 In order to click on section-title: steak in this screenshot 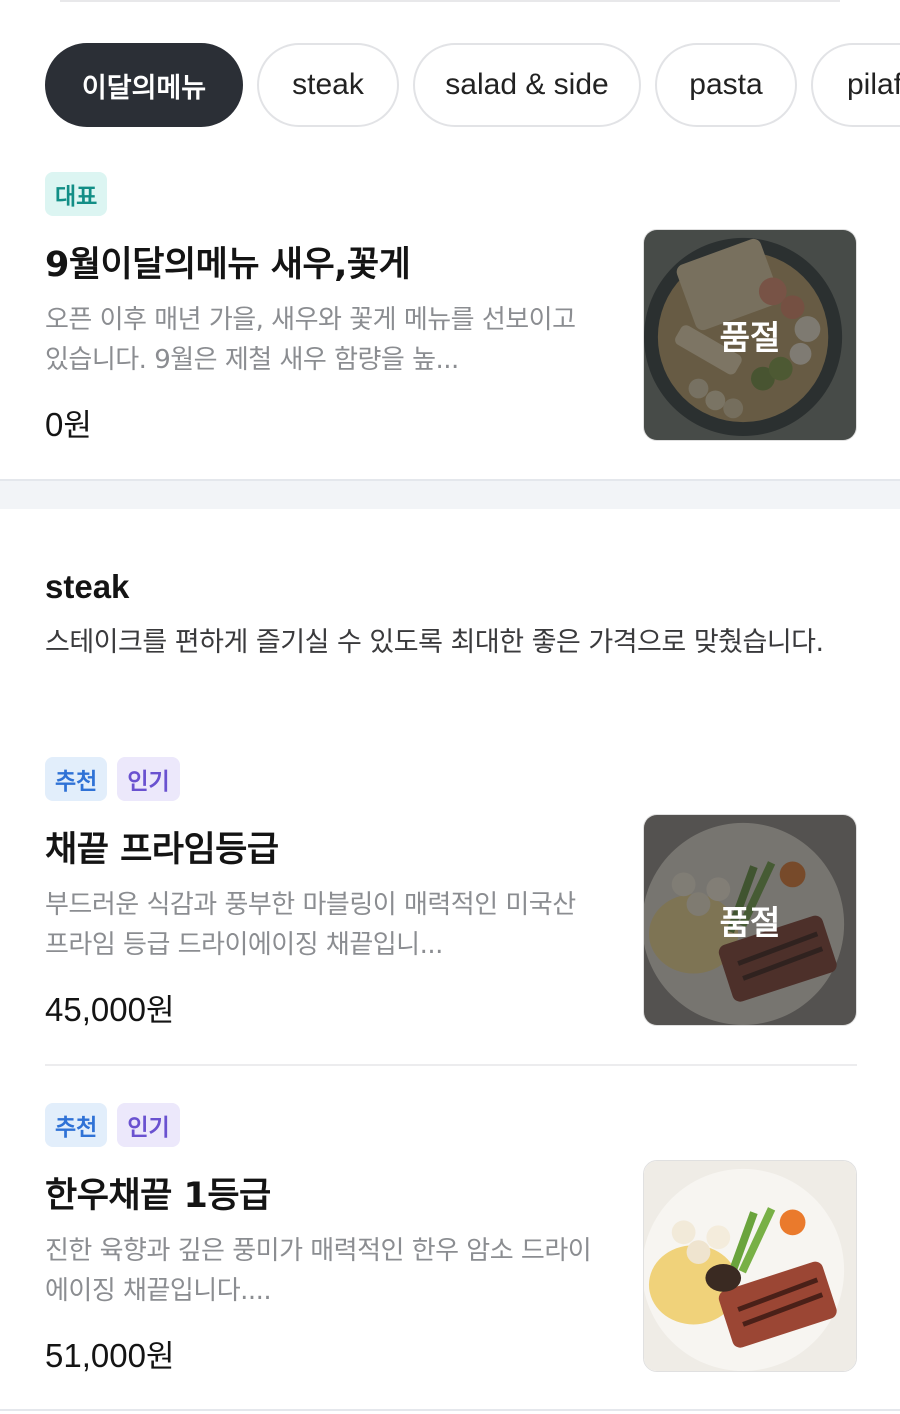, I will do `click(87, 586)`.